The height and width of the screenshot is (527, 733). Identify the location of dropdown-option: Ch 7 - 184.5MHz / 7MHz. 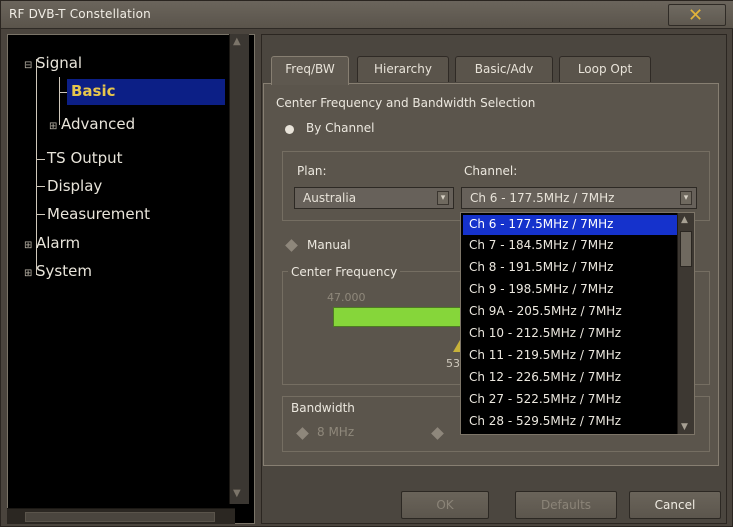
(570, 246).